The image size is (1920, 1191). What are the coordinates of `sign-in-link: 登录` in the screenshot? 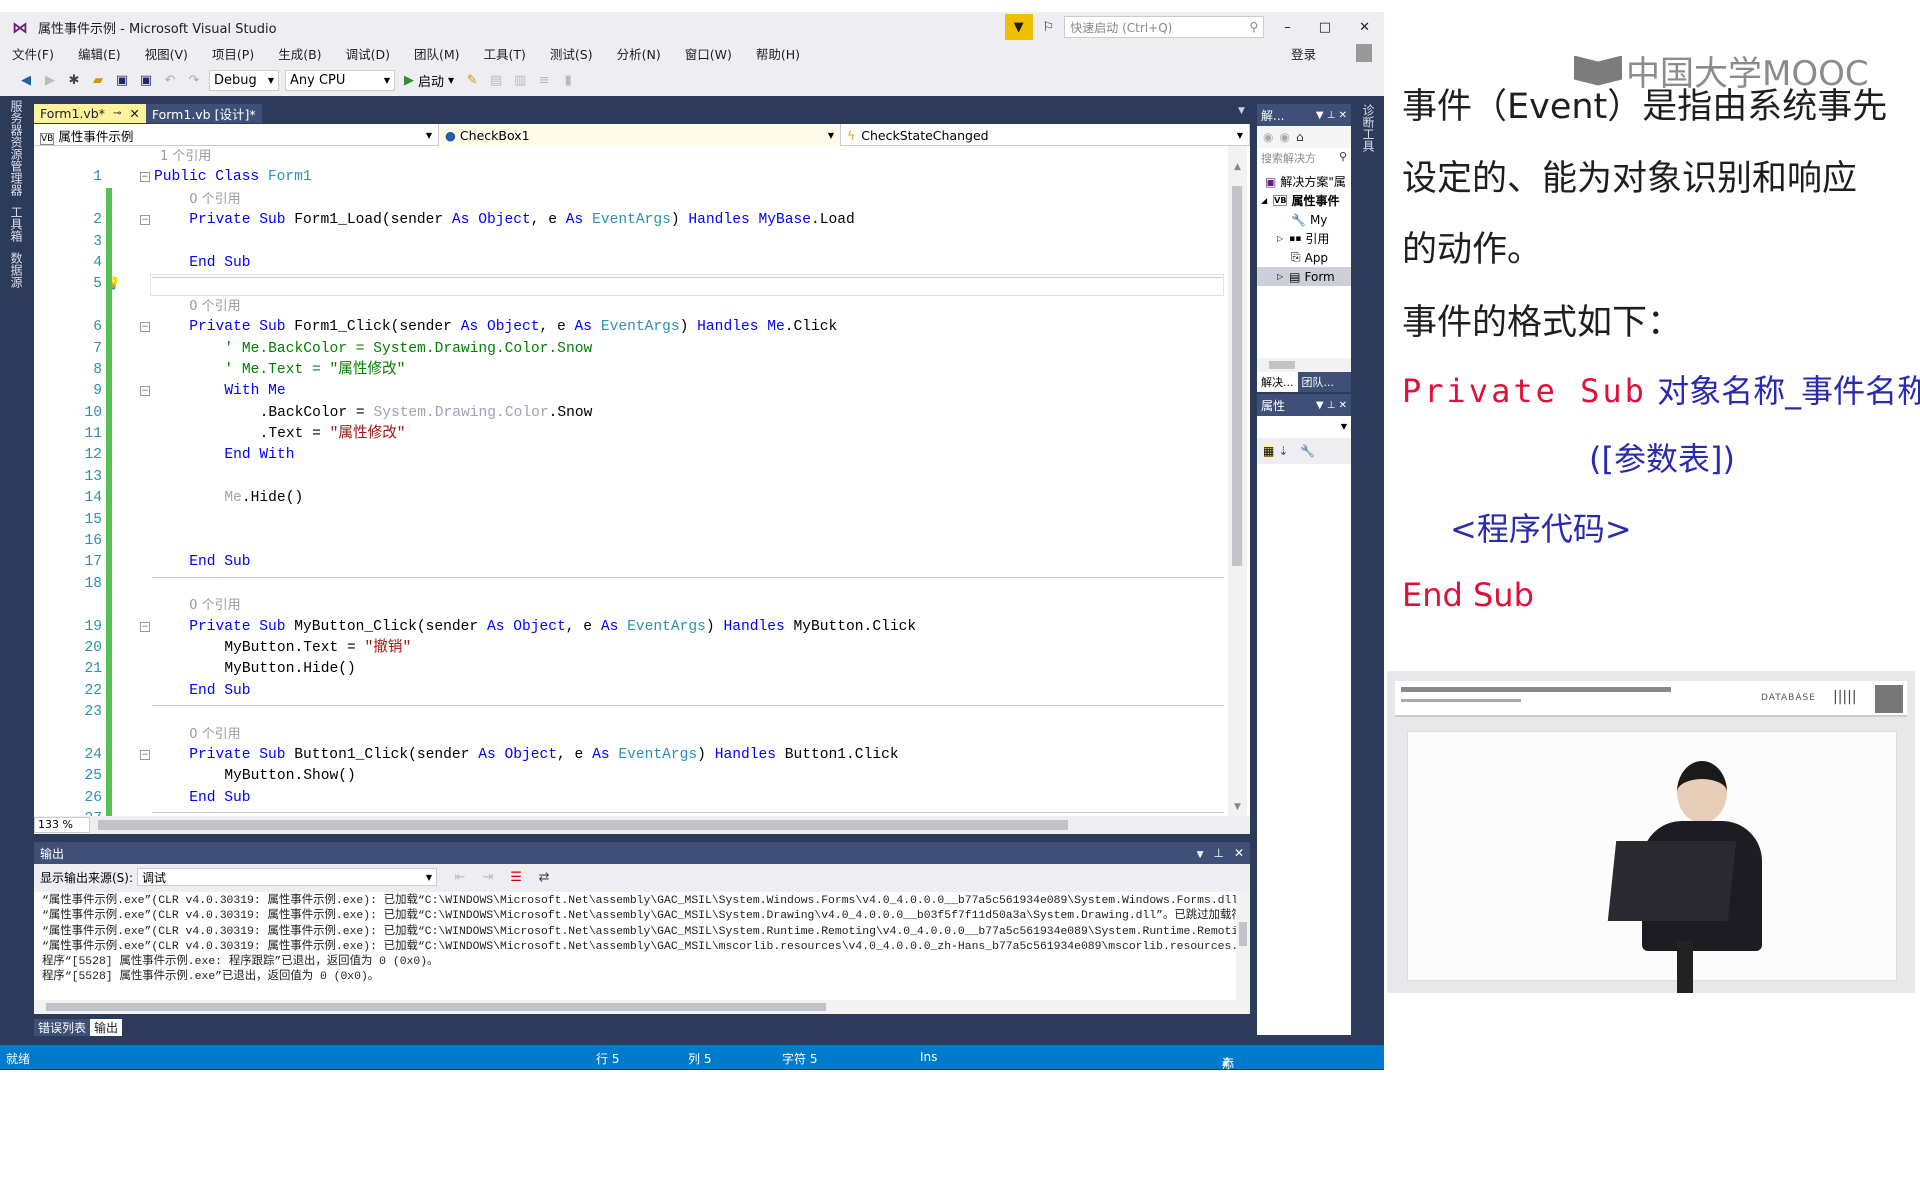 It's located at (1303, 53).